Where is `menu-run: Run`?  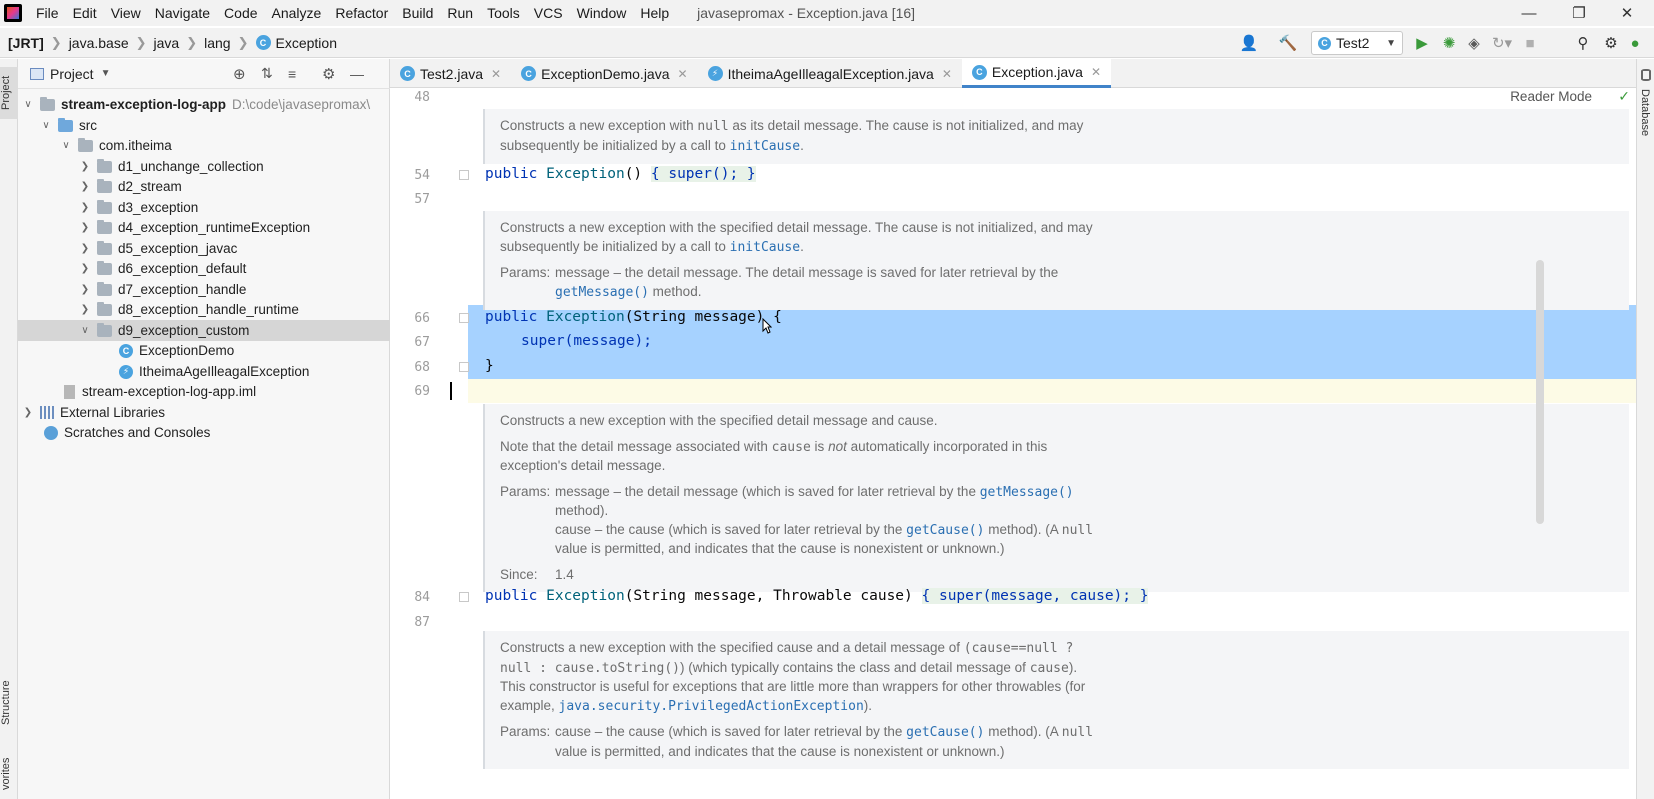 menu-run: Run is located at coordinates (460, 13).